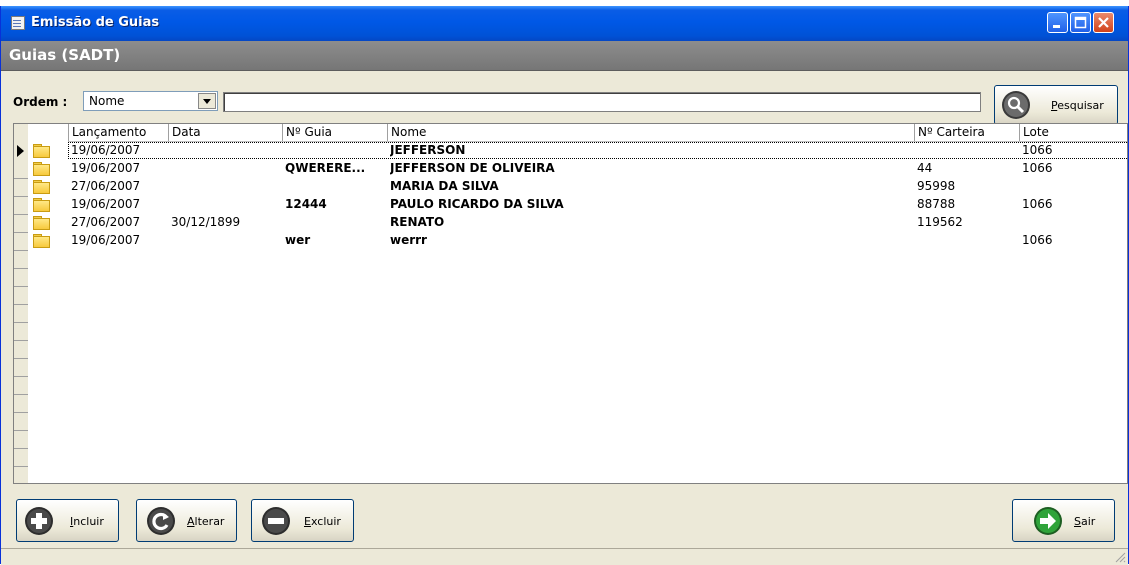  Describe the element at coordinates (1056, 26) in the screenshot. I see `minimize-icon` at that location.